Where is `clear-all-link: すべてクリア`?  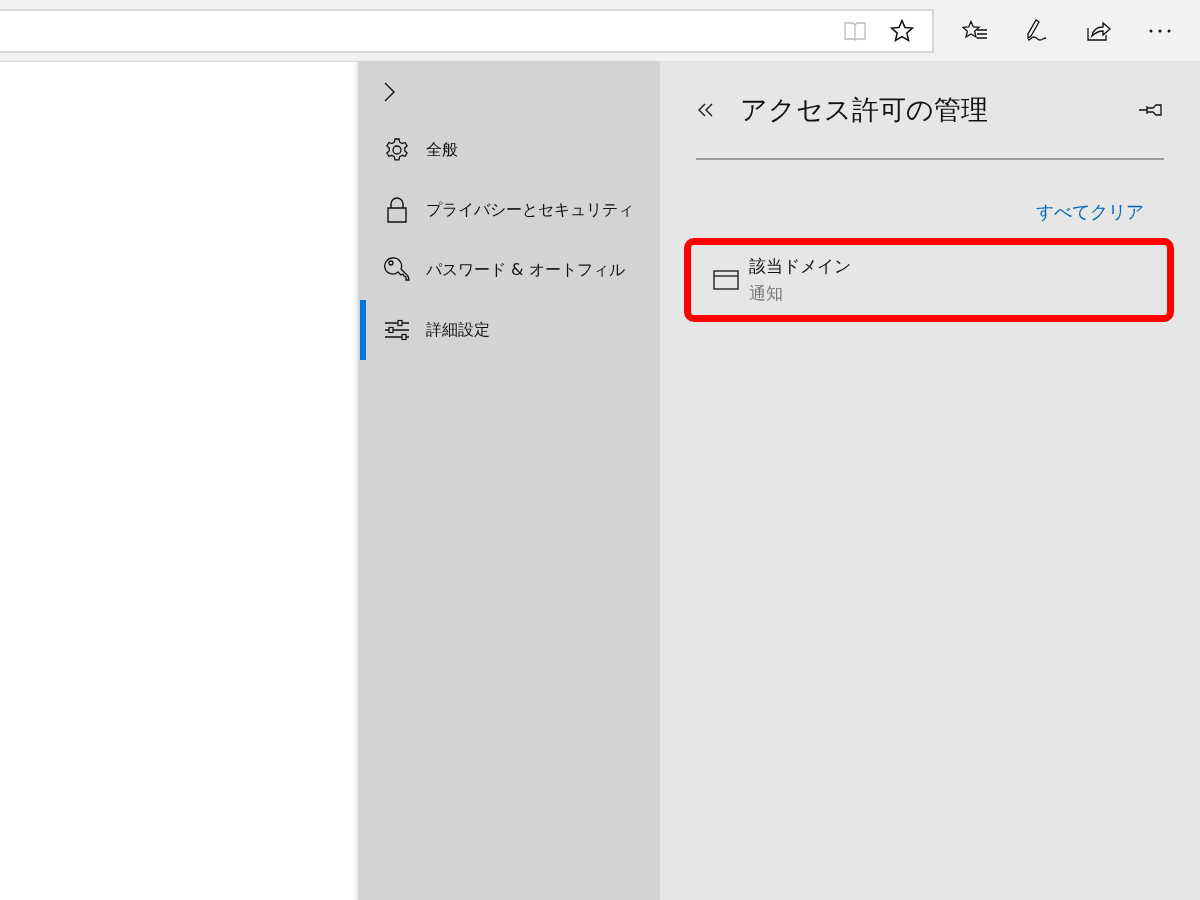 clear-all-link: すべてクリア is located at coordinates (1090, 212).